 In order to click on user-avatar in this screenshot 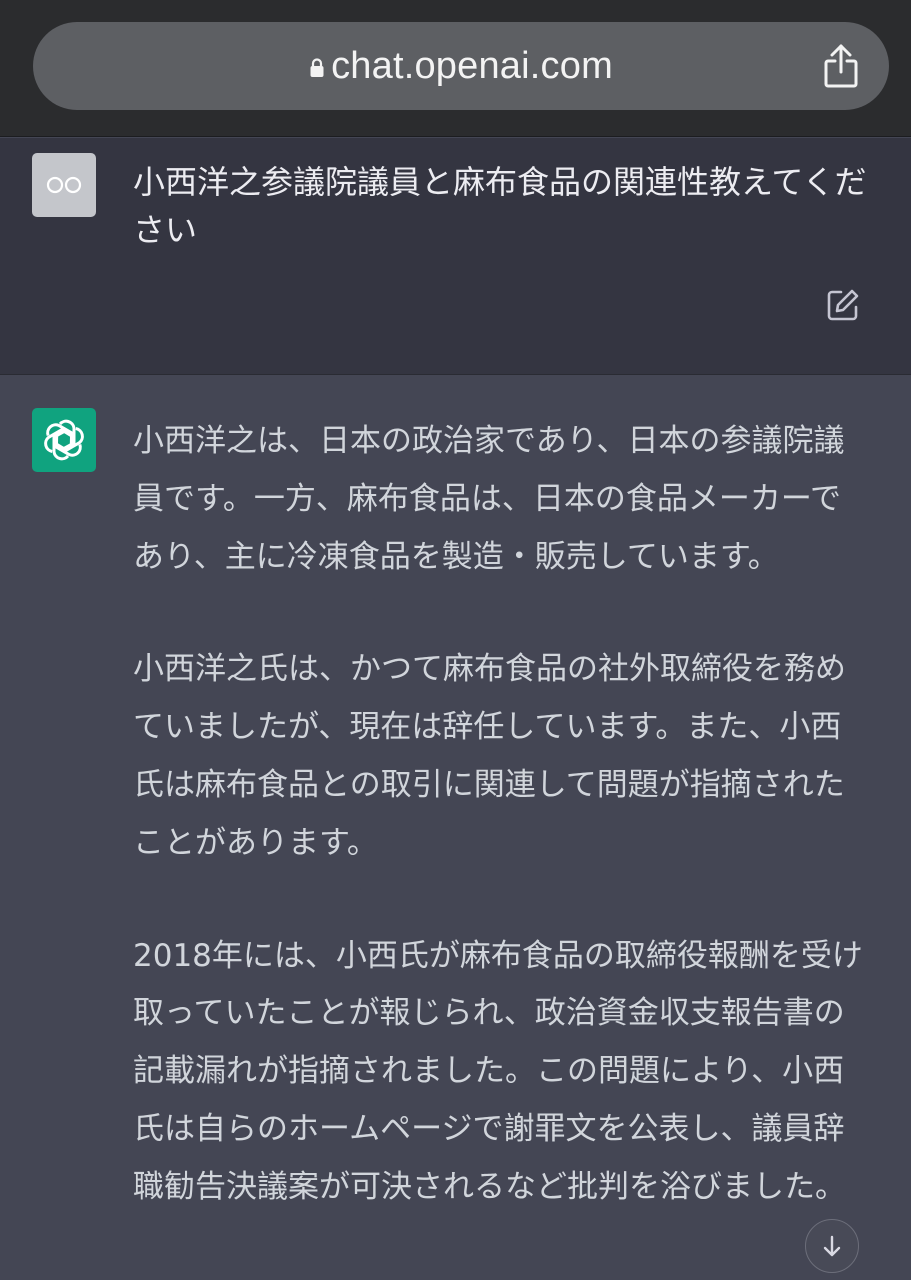, I will do `click(64, 185)`.